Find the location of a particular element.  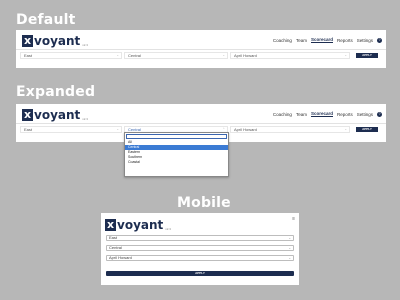

area-dropdown-list: All Central Eastern Southern Coastal is located at coordinates (176, 154).